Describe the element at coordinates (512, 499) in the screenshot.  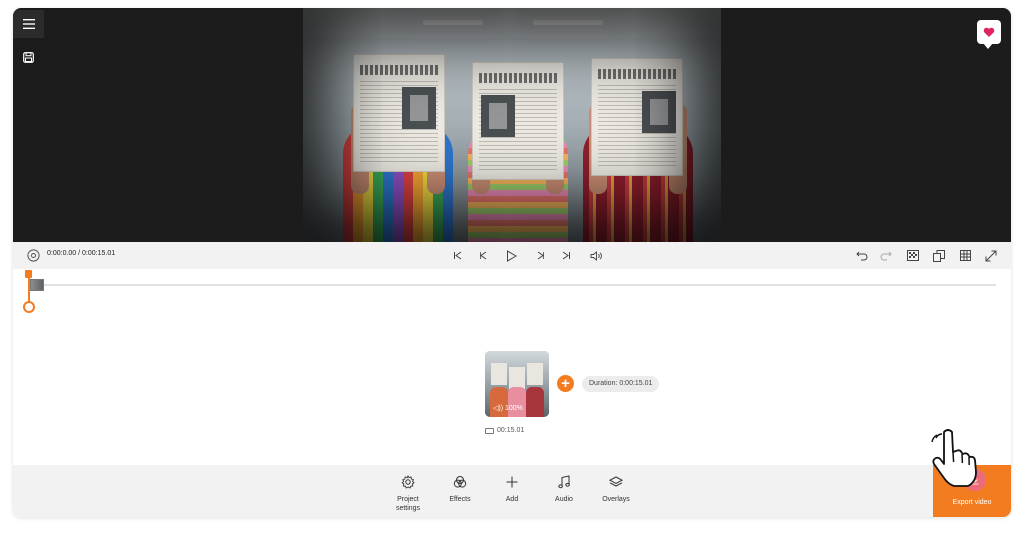
I see `add-label: Add` at that location.